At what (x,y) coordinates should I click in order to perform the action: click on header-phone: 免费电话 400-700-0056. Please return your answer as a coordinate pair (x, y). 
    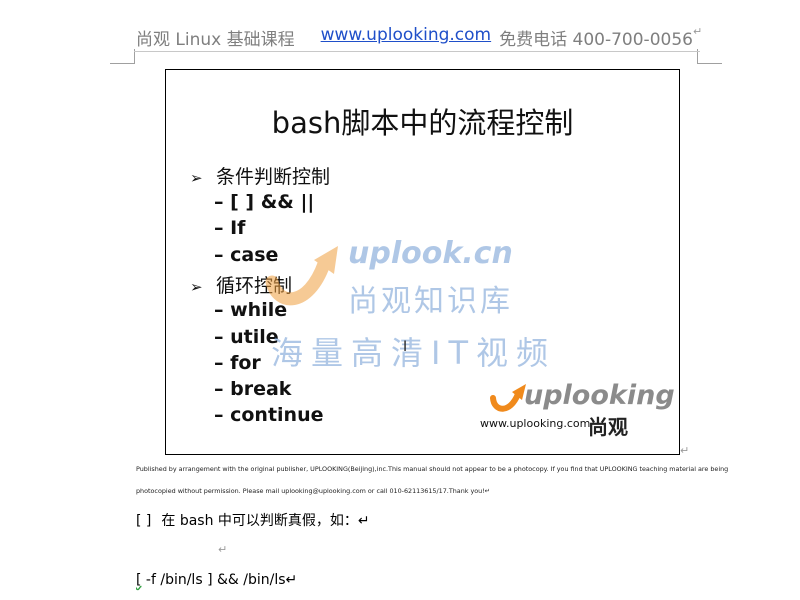
    Looking at the image, I should click on (596, 40).